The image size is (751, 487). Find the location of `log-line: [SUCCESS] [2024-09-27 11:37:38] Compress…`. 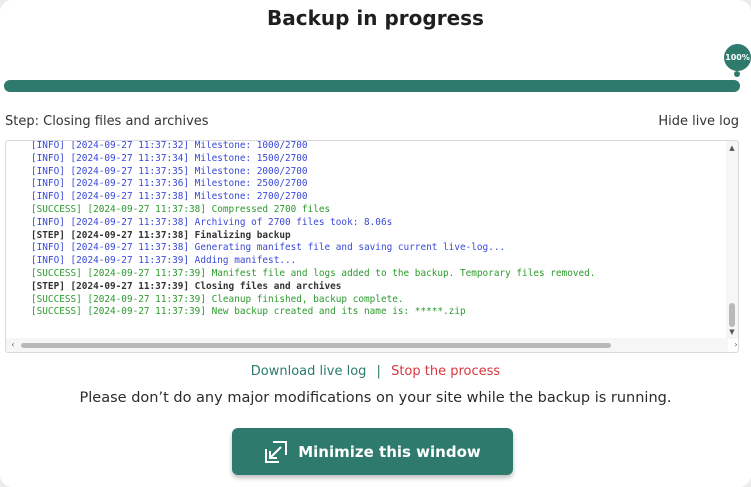

log-line: [SUCCESS] [2024-09-27 11:37:38] Compress… is located at coordinates (181, 209).